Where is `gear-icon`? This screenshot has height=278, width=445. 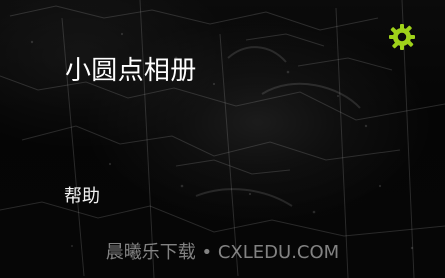 gear-icon is located at coordinates (402, 37).